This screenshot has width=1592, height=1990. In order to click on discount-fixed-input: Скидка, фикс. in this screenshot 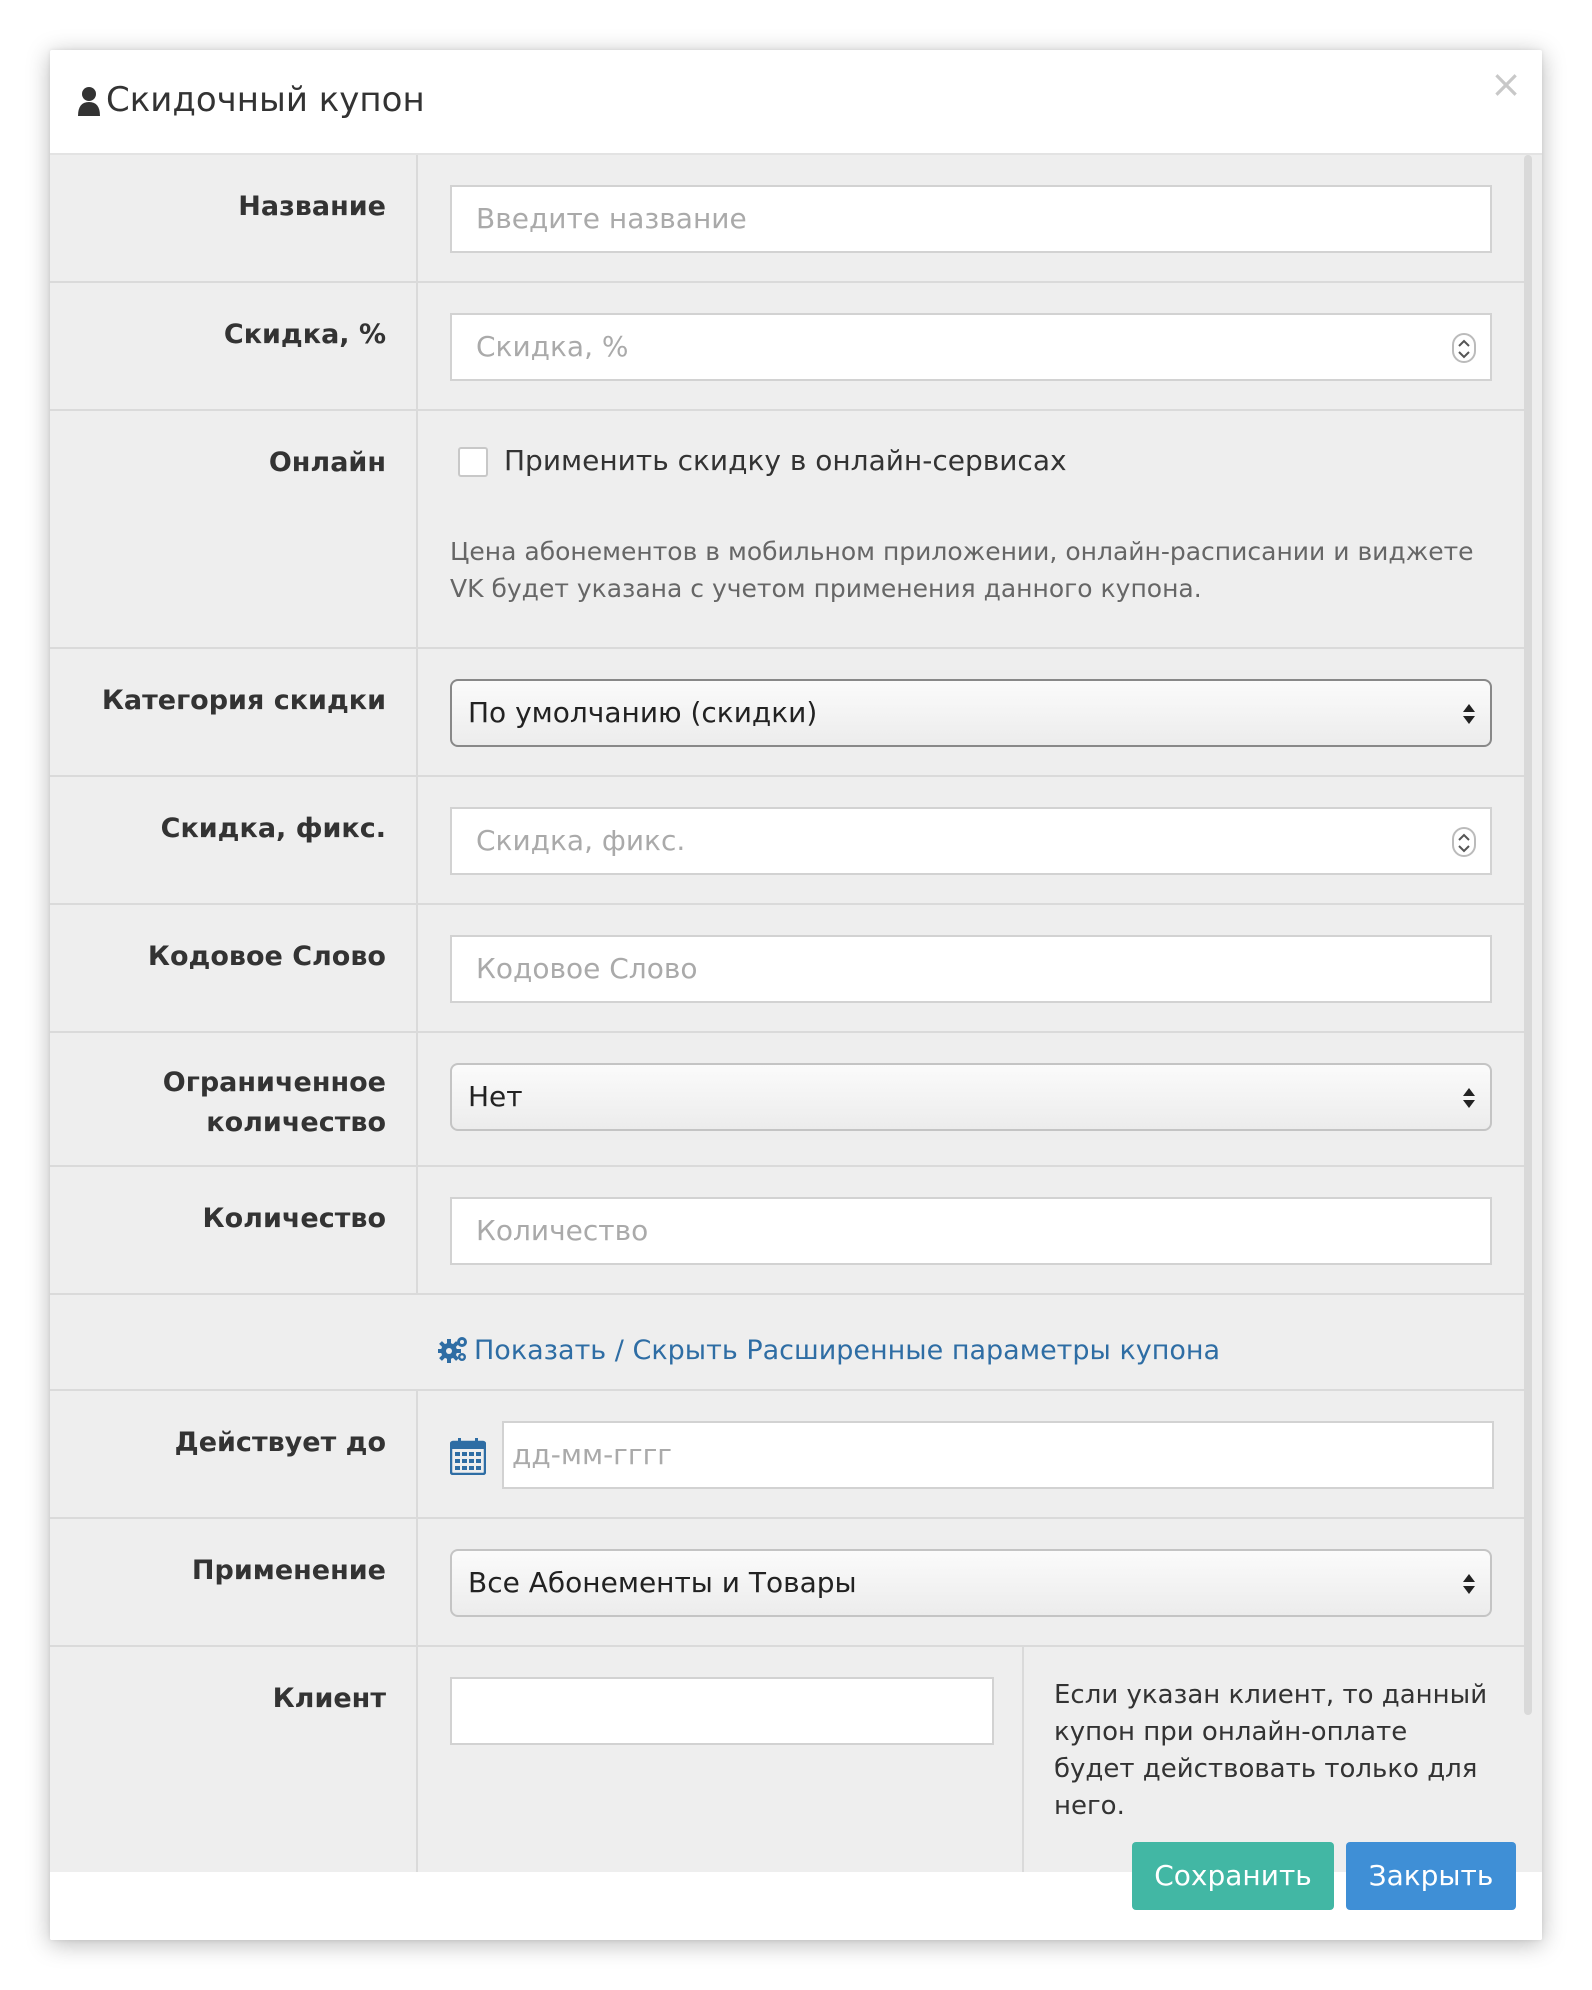, I will do `click(971, 841)`.